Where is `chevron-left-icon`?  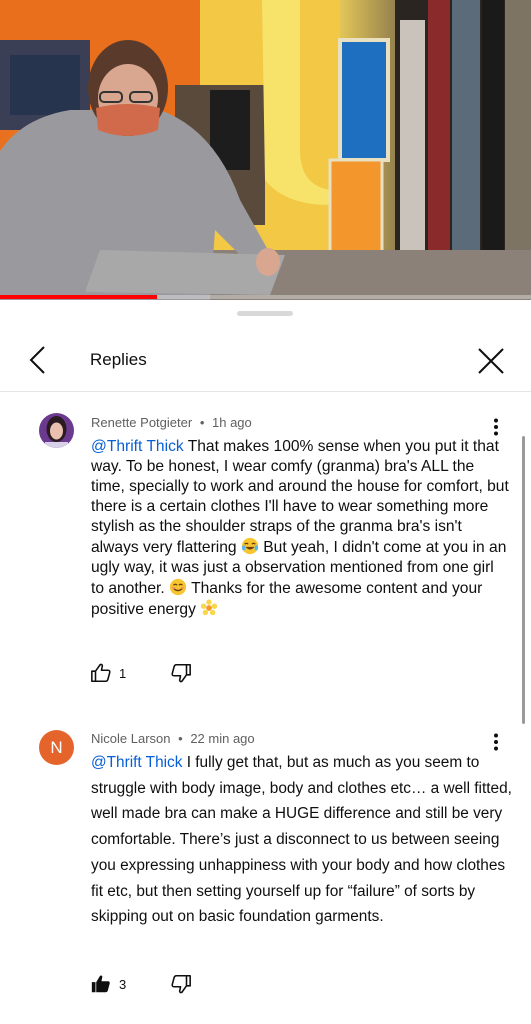 chevron-left-icon is located at coordinates (37, 360).